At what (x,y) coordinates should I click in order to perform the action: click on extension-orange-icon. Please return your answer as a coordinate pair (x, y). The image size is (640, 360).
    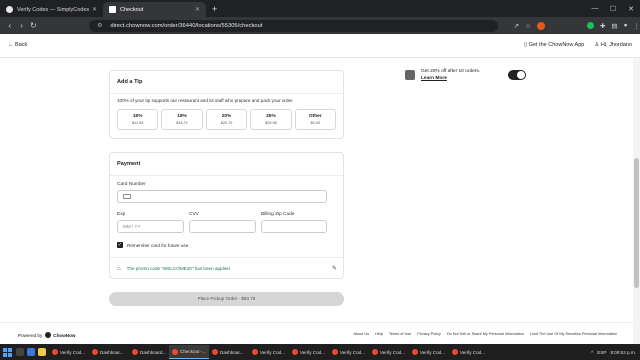
    Looking at the image, I should click on (540, 25).